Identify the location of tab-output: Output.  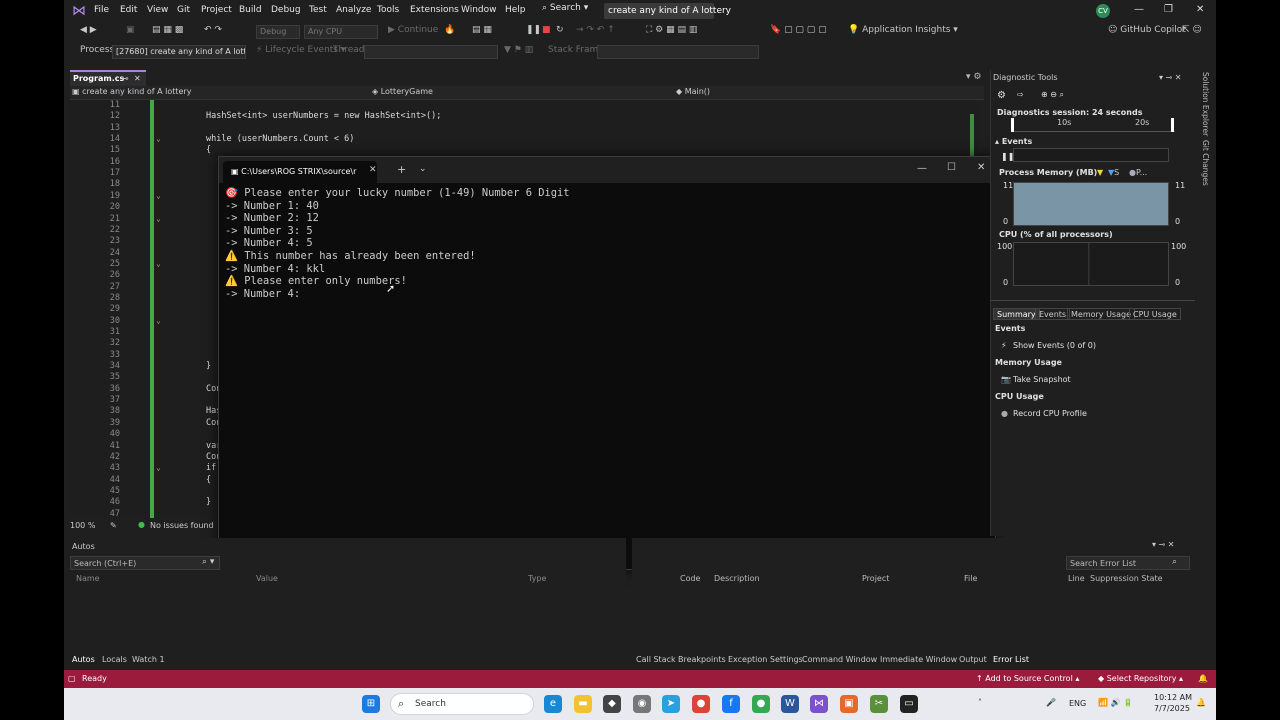
(973, 659).